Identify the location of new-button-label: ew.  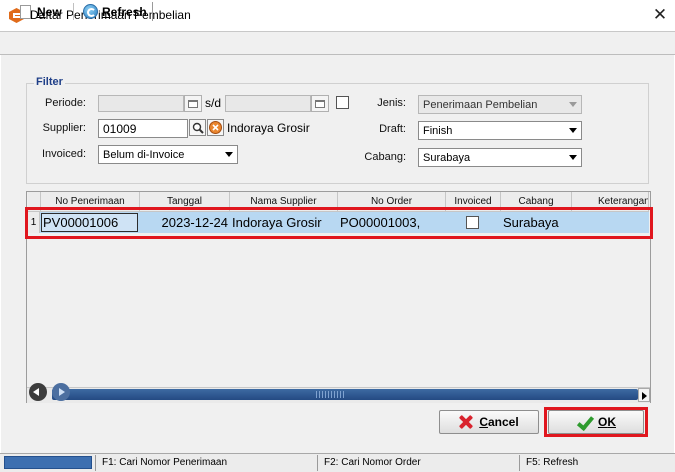
(53, 11).